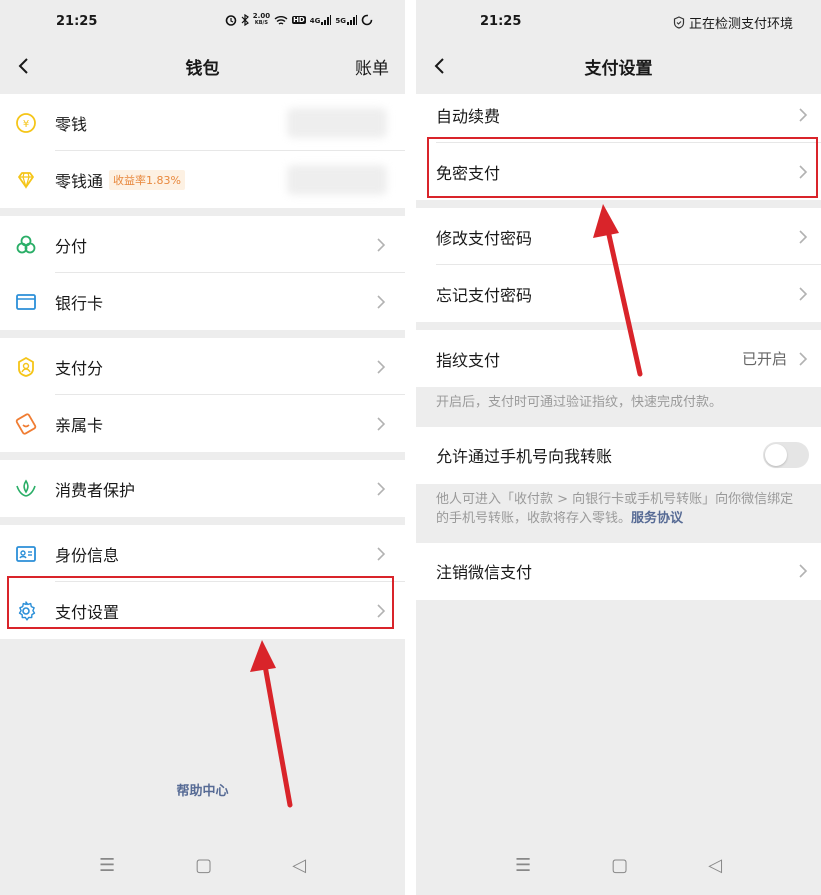  What do you see at coordinates (95, 490) in the screenshot?
I see `wallet-item-label: 消费者保护` at bounding box center [95, 490].